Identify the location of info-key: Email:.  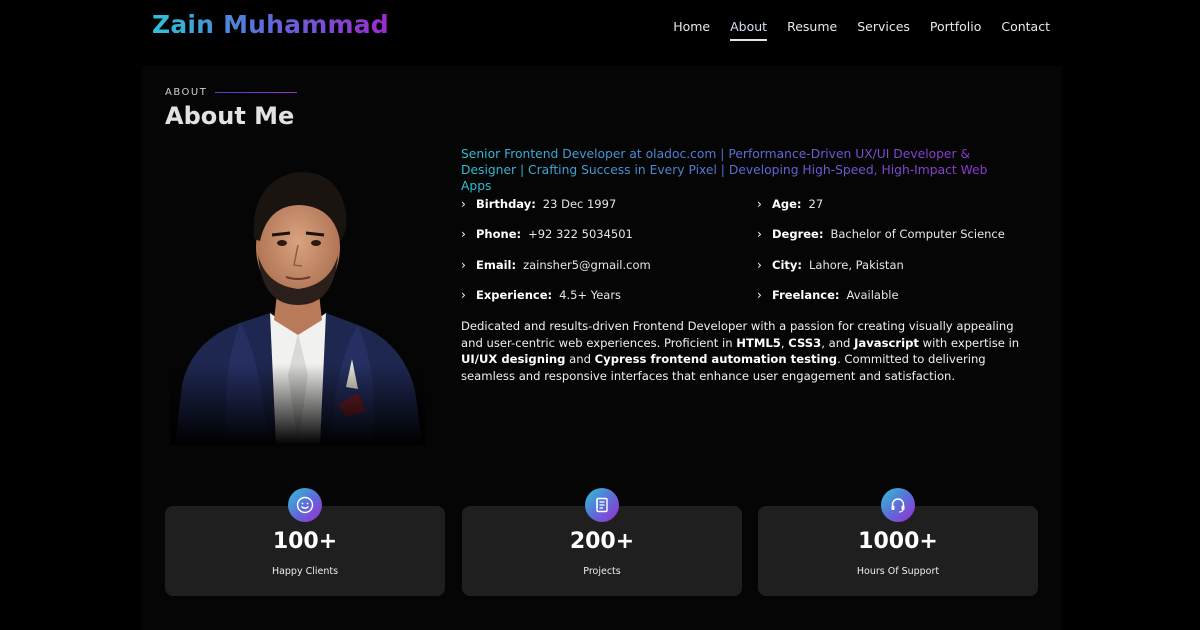
(496, 265).